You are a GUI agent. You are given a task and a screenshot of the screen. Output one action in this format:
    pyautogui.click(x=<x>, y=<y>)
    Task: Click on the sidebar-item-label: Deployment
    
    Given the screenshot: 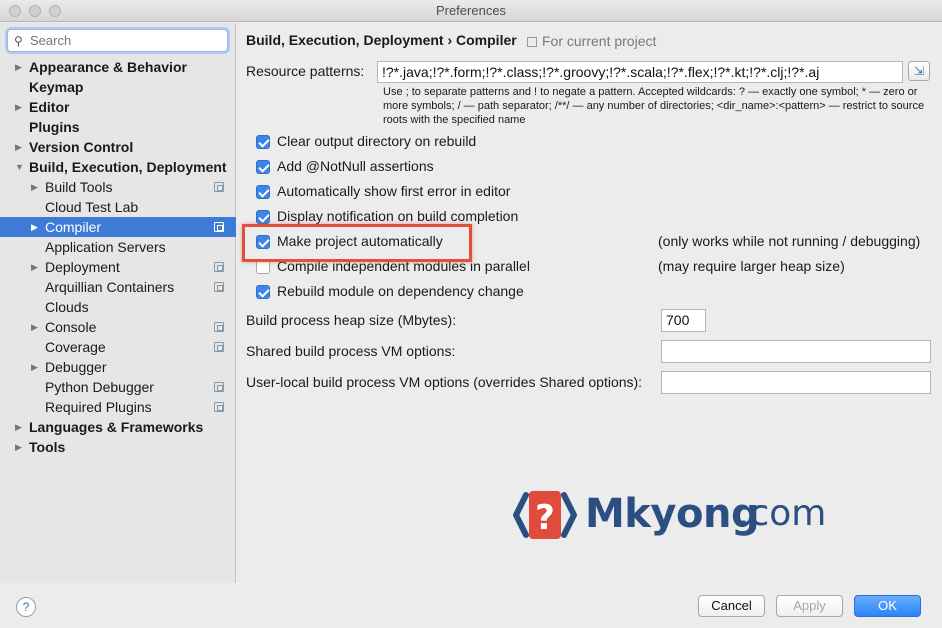 What is the action you would take?
    pyautogui.click(x=82, y=267)
    